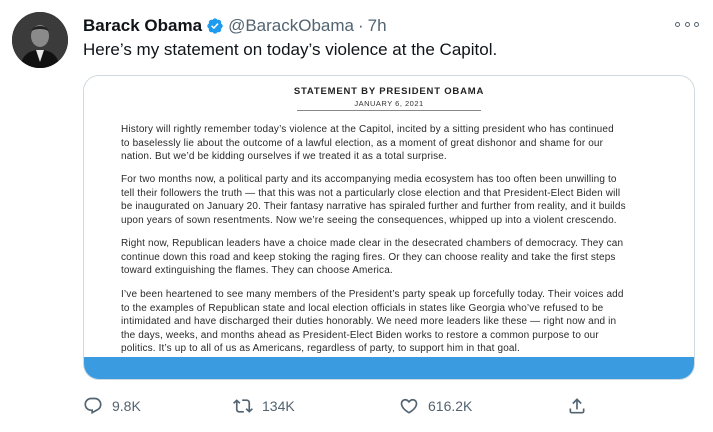 This screenshot has height=432, width=713. I want to click on reply-button: 9.8K, so click(112, 406).